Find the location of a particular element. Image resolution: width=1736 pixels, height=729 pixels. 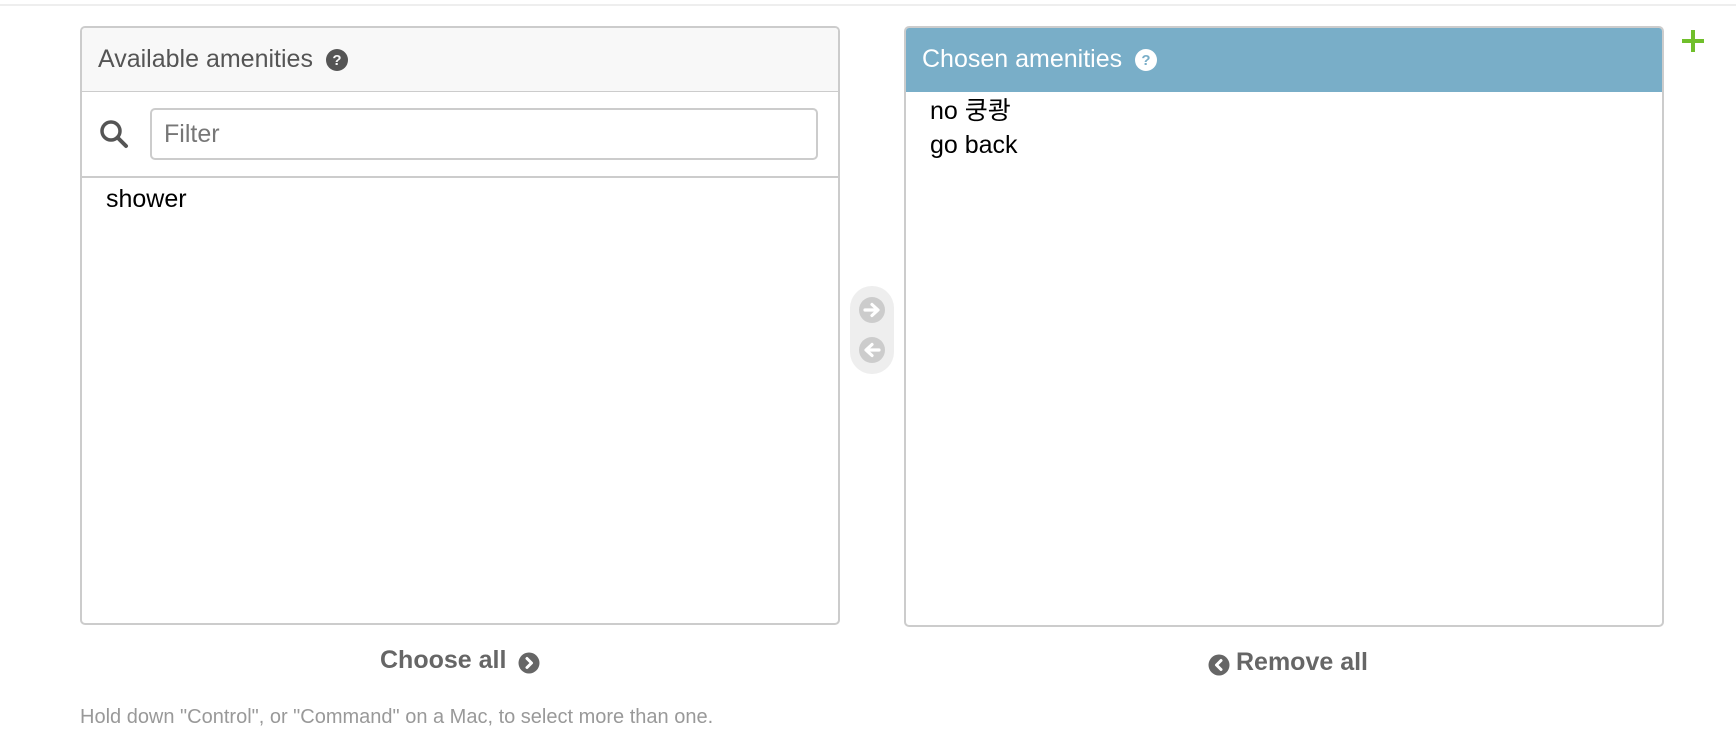

list-item: no 쿵쾅 is located at coordinates (1284, 111).